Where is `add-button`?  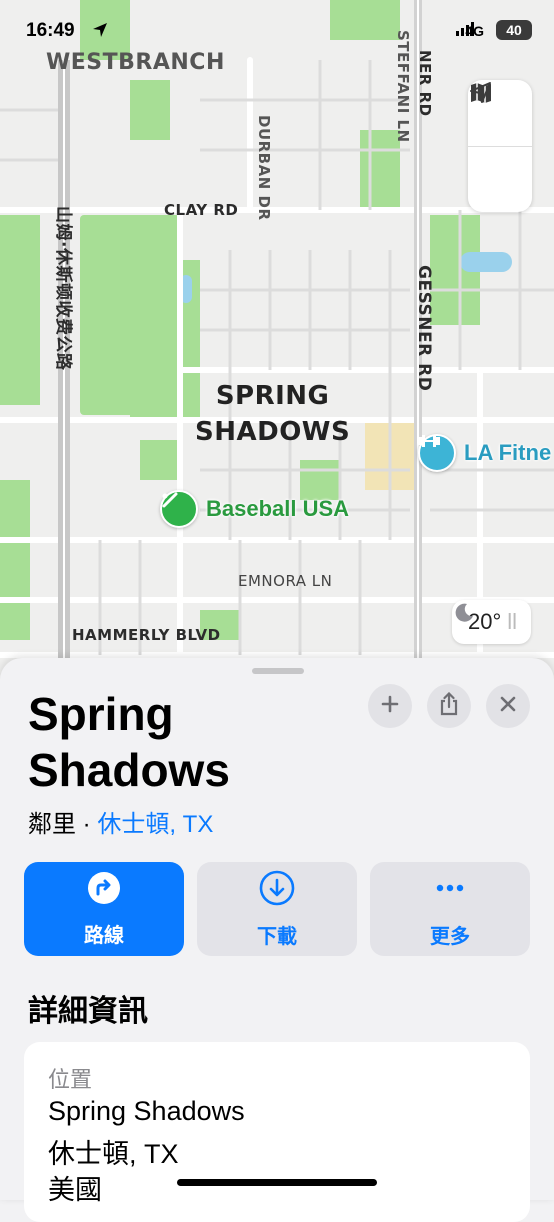
add-button is located at coordinates (390, 706).